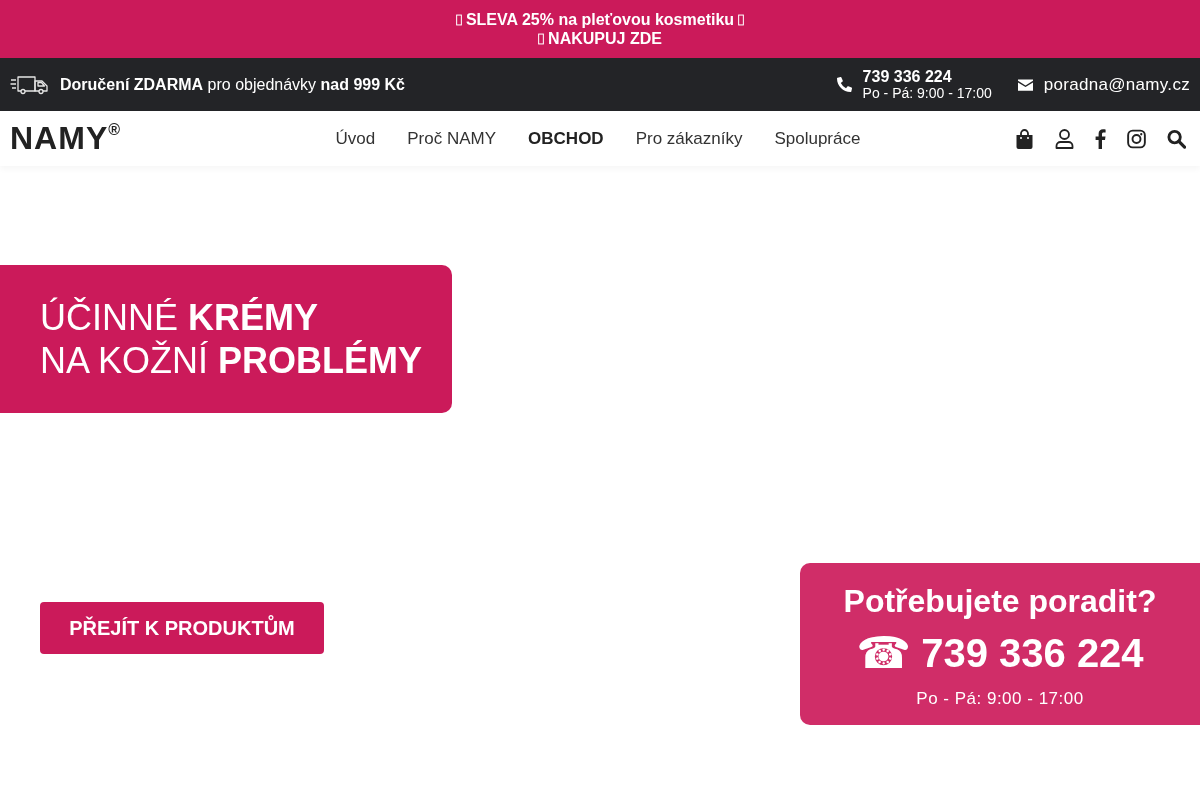 This screenshot has height=800, width=1200. Describe the element at coordinates (1000, 699) in the screenshot. I see `callout-hours: Po - Pá: 9:00 - 17:00` at that location.